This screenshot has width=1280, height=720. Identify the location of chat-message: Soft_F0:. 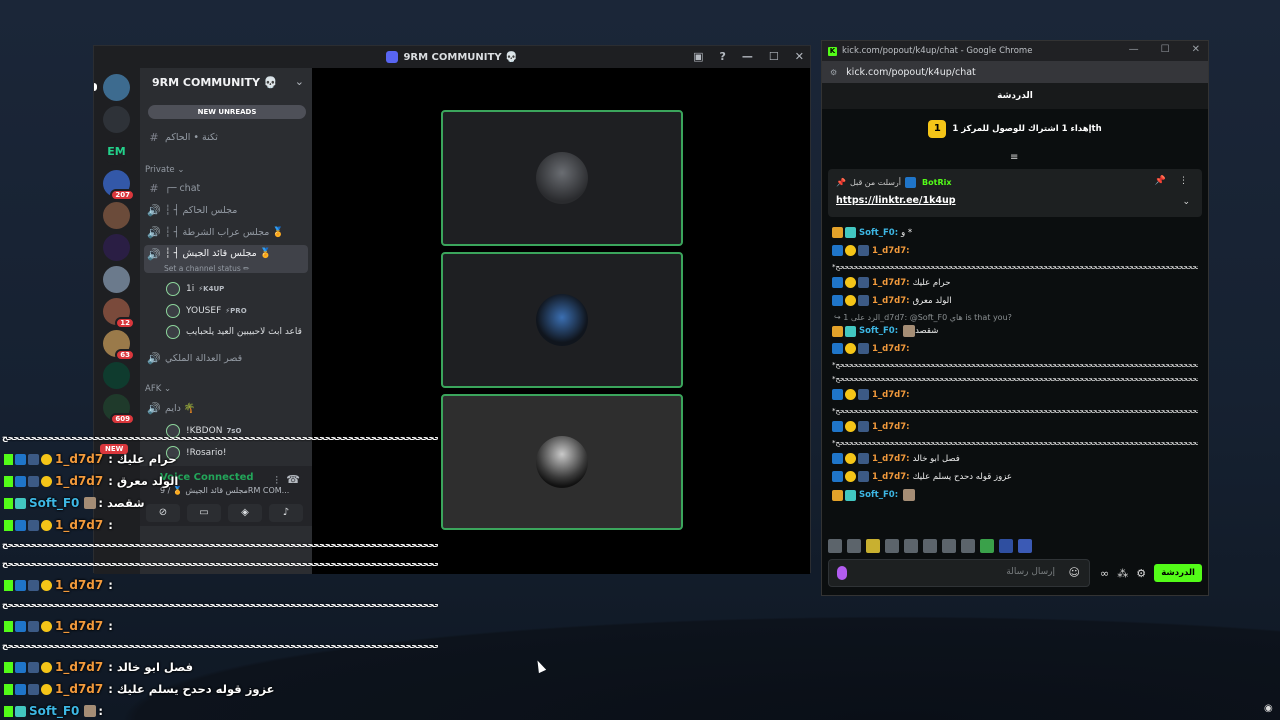
(1015, 495).